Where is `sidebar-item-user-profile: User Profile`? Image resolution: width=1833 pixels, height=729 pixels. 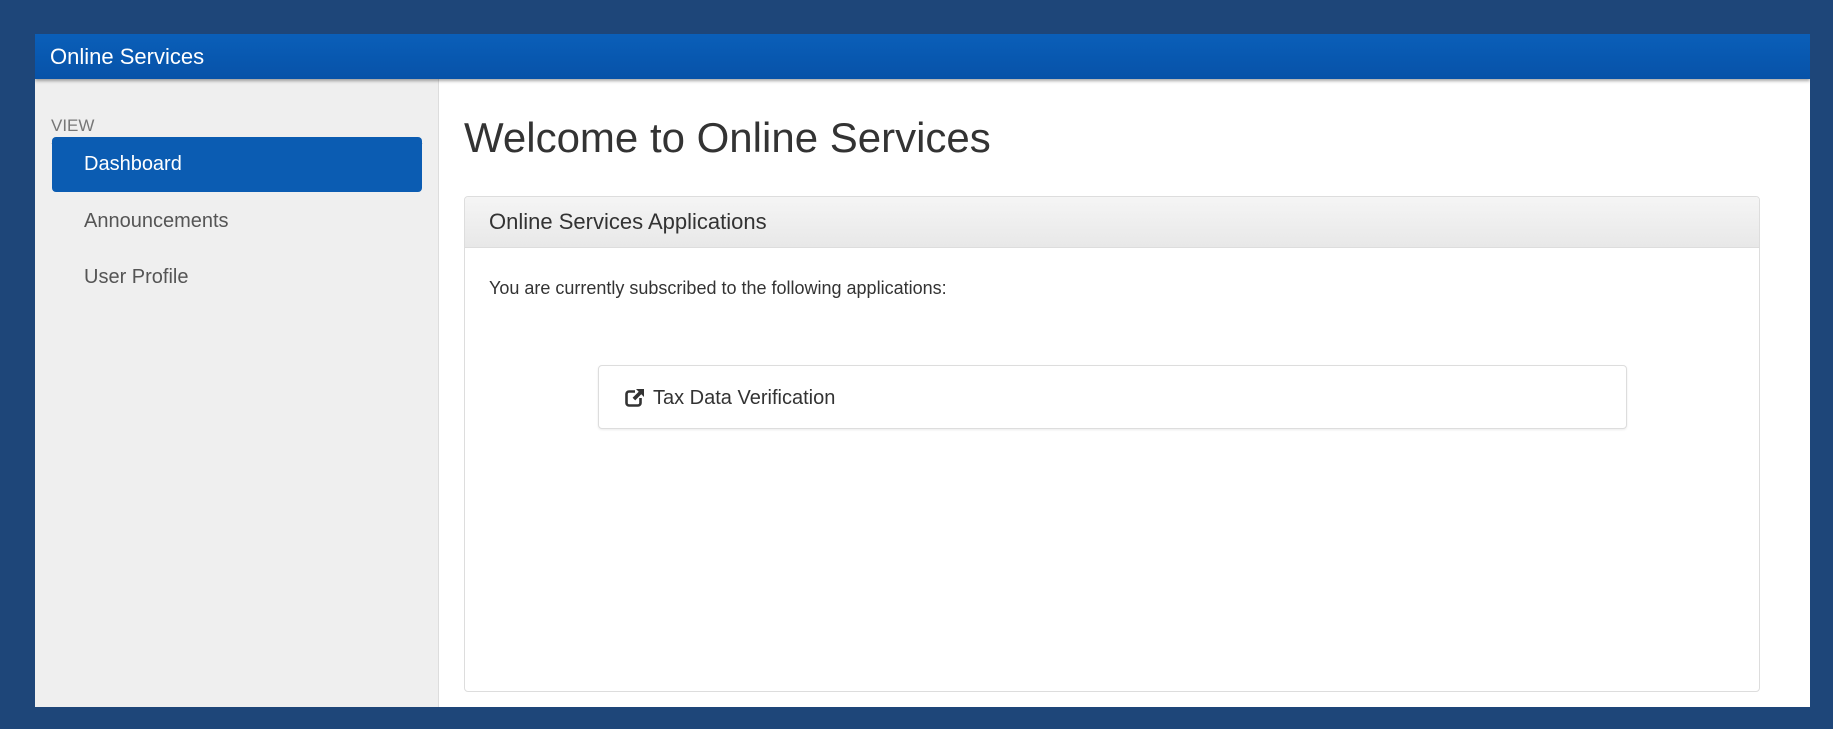
sidebar-item-user-profile: User Profile is located at coordinates (237, 277).